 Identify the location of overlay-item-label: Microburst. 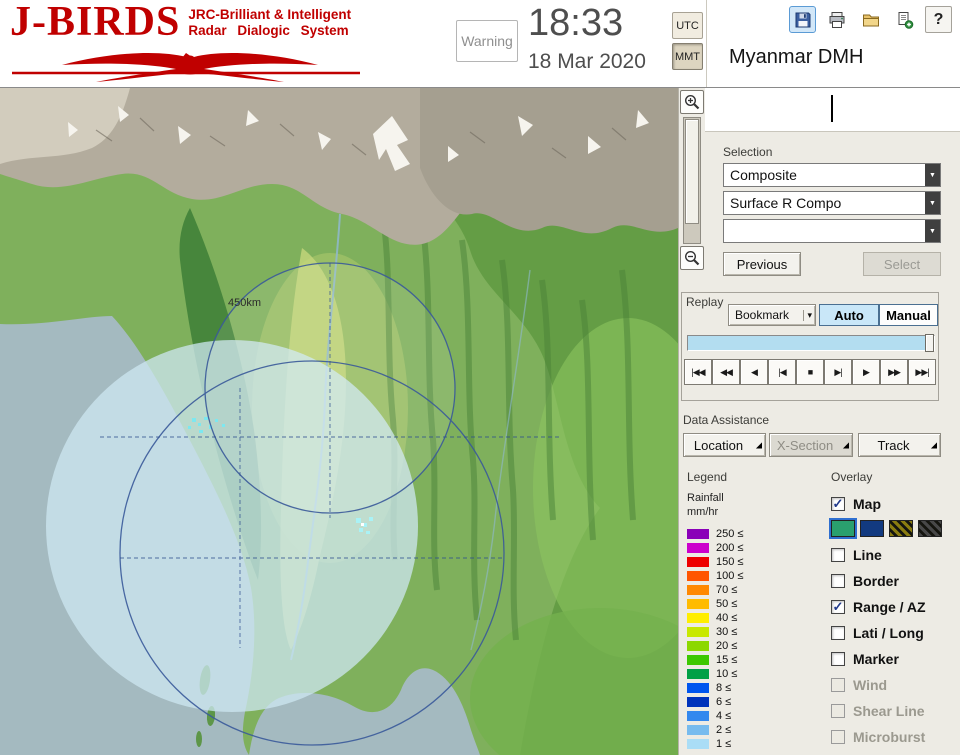
(889, 737).